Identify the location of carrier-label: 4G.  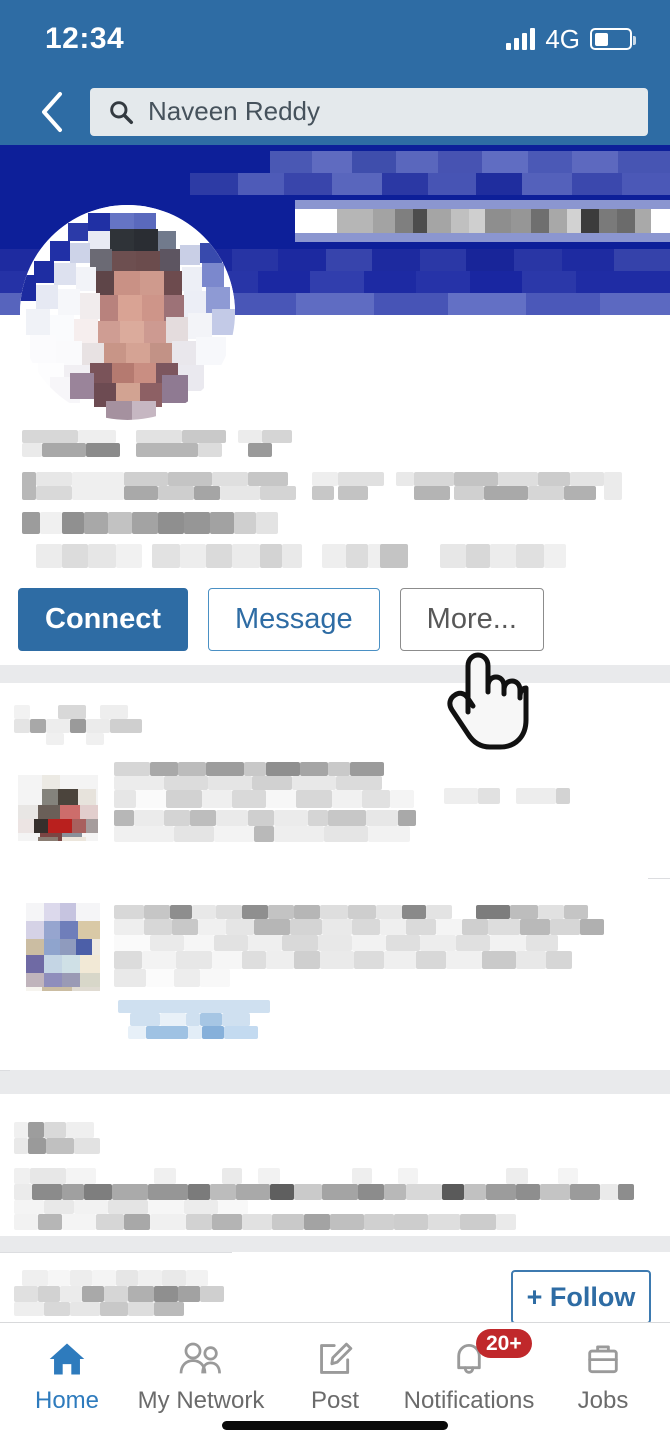
(562, 38).